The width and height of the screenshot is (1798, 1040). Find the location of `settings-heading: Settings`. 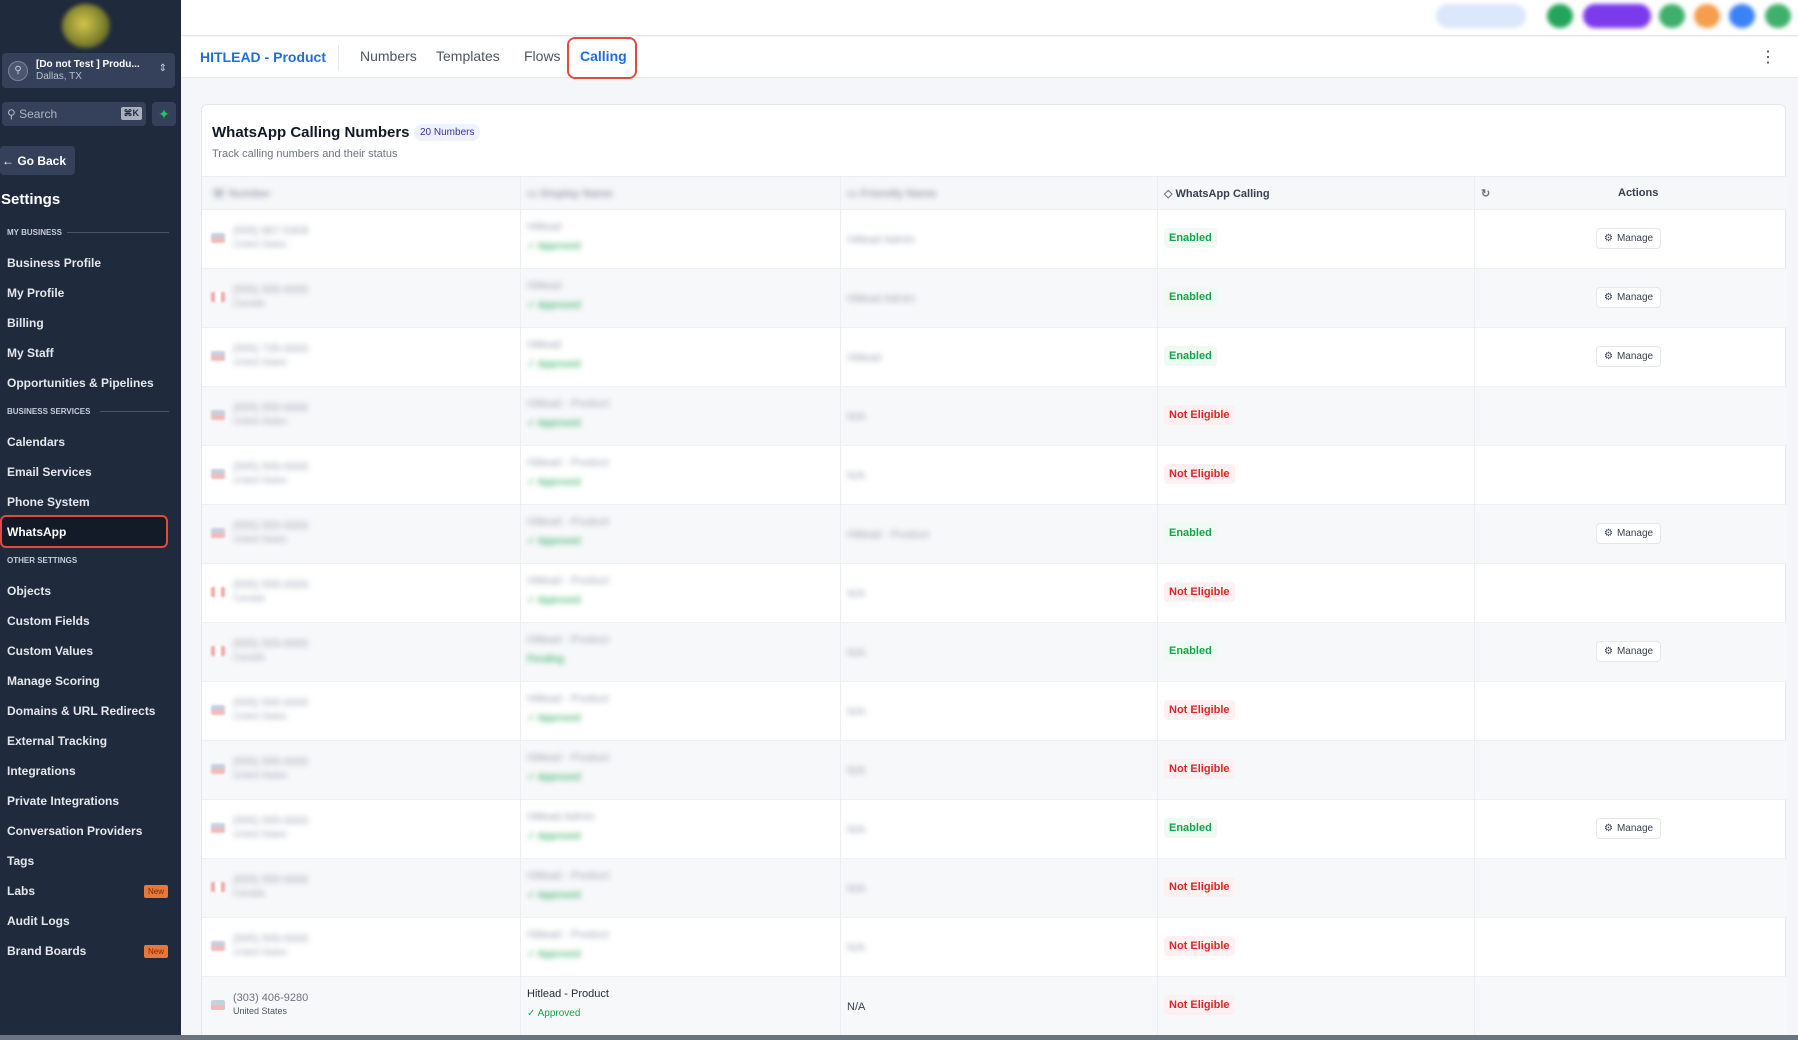

settings-heading: Settings is located at coordinates (31, 199).